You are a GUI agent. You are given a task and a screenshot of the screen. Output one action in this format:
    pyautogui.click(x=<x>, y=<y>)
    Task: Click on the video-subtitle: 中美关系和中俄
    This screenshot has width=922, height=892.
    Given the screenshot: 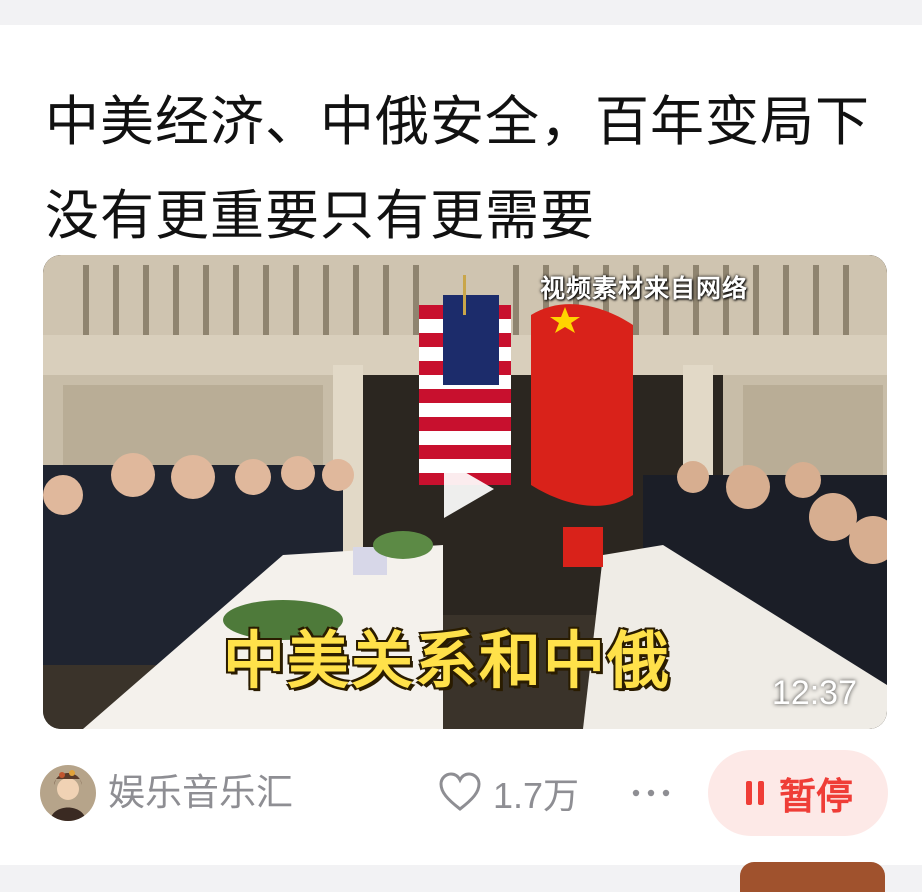 What is the action you would take?
    pyautogui.click(x=447, y=660)
    